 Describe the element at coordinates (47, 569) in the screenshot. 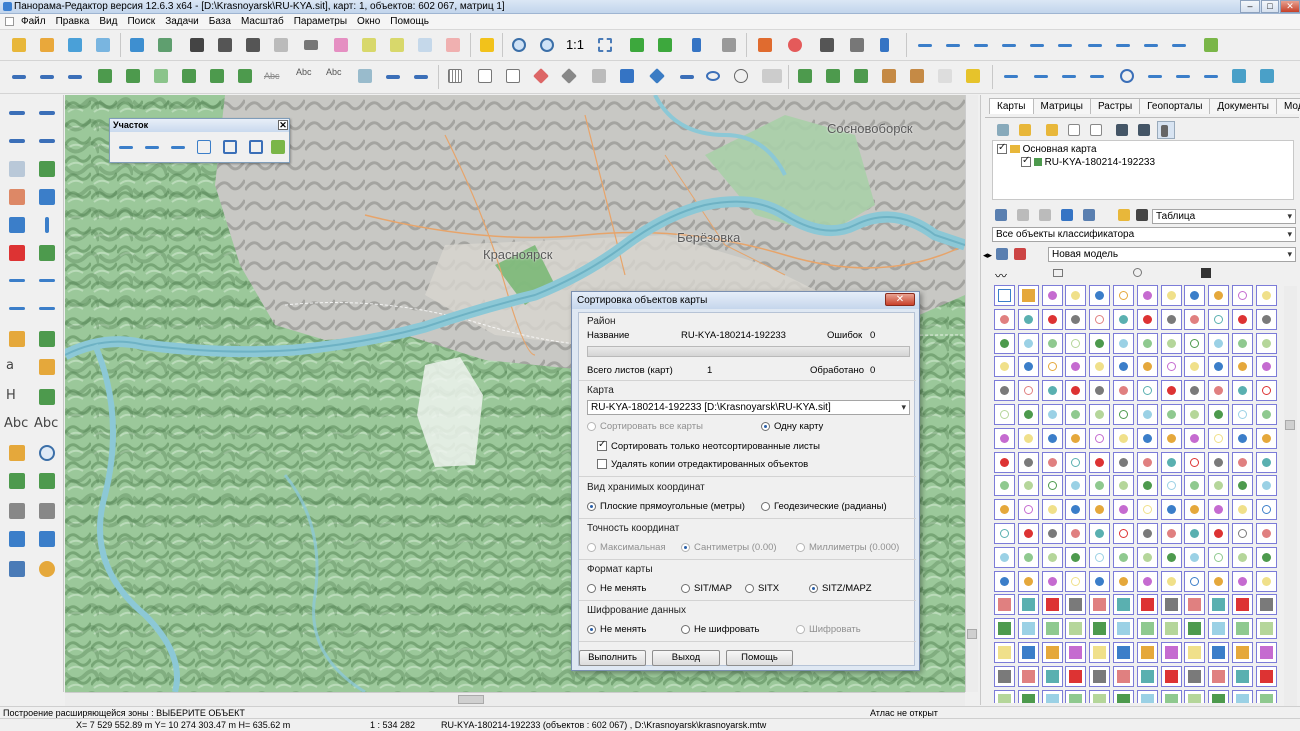

I see `gear-icon` at that location.